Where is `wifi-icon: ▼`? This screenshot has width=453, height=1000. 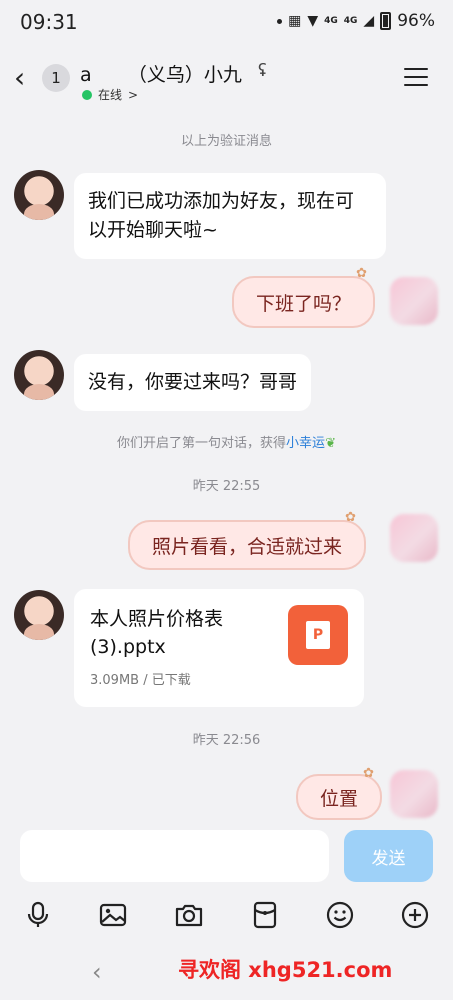 wifi-icon: ▼ is located at coordinates (313, 21).